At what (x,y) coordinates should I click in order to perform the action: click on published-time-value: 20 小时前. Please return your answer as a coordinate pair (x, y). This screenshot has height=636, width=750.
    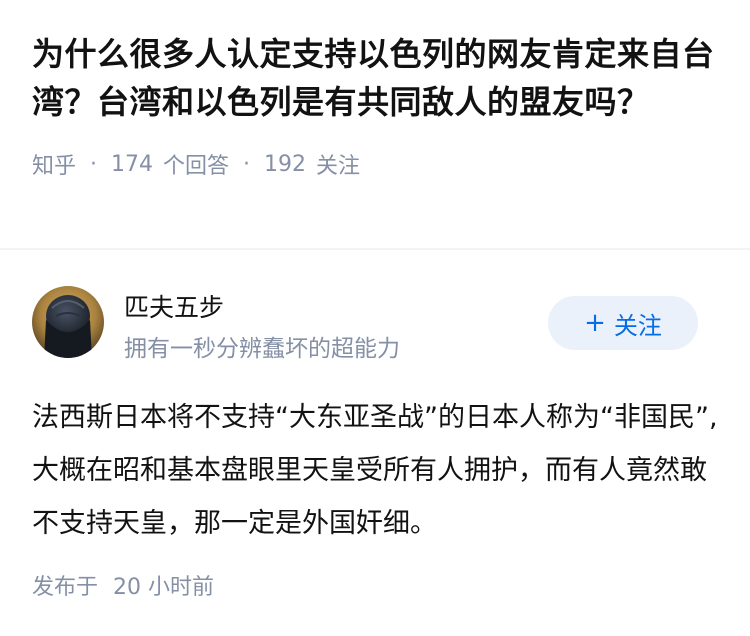
    Looking at the image, I should click on (164, 587).